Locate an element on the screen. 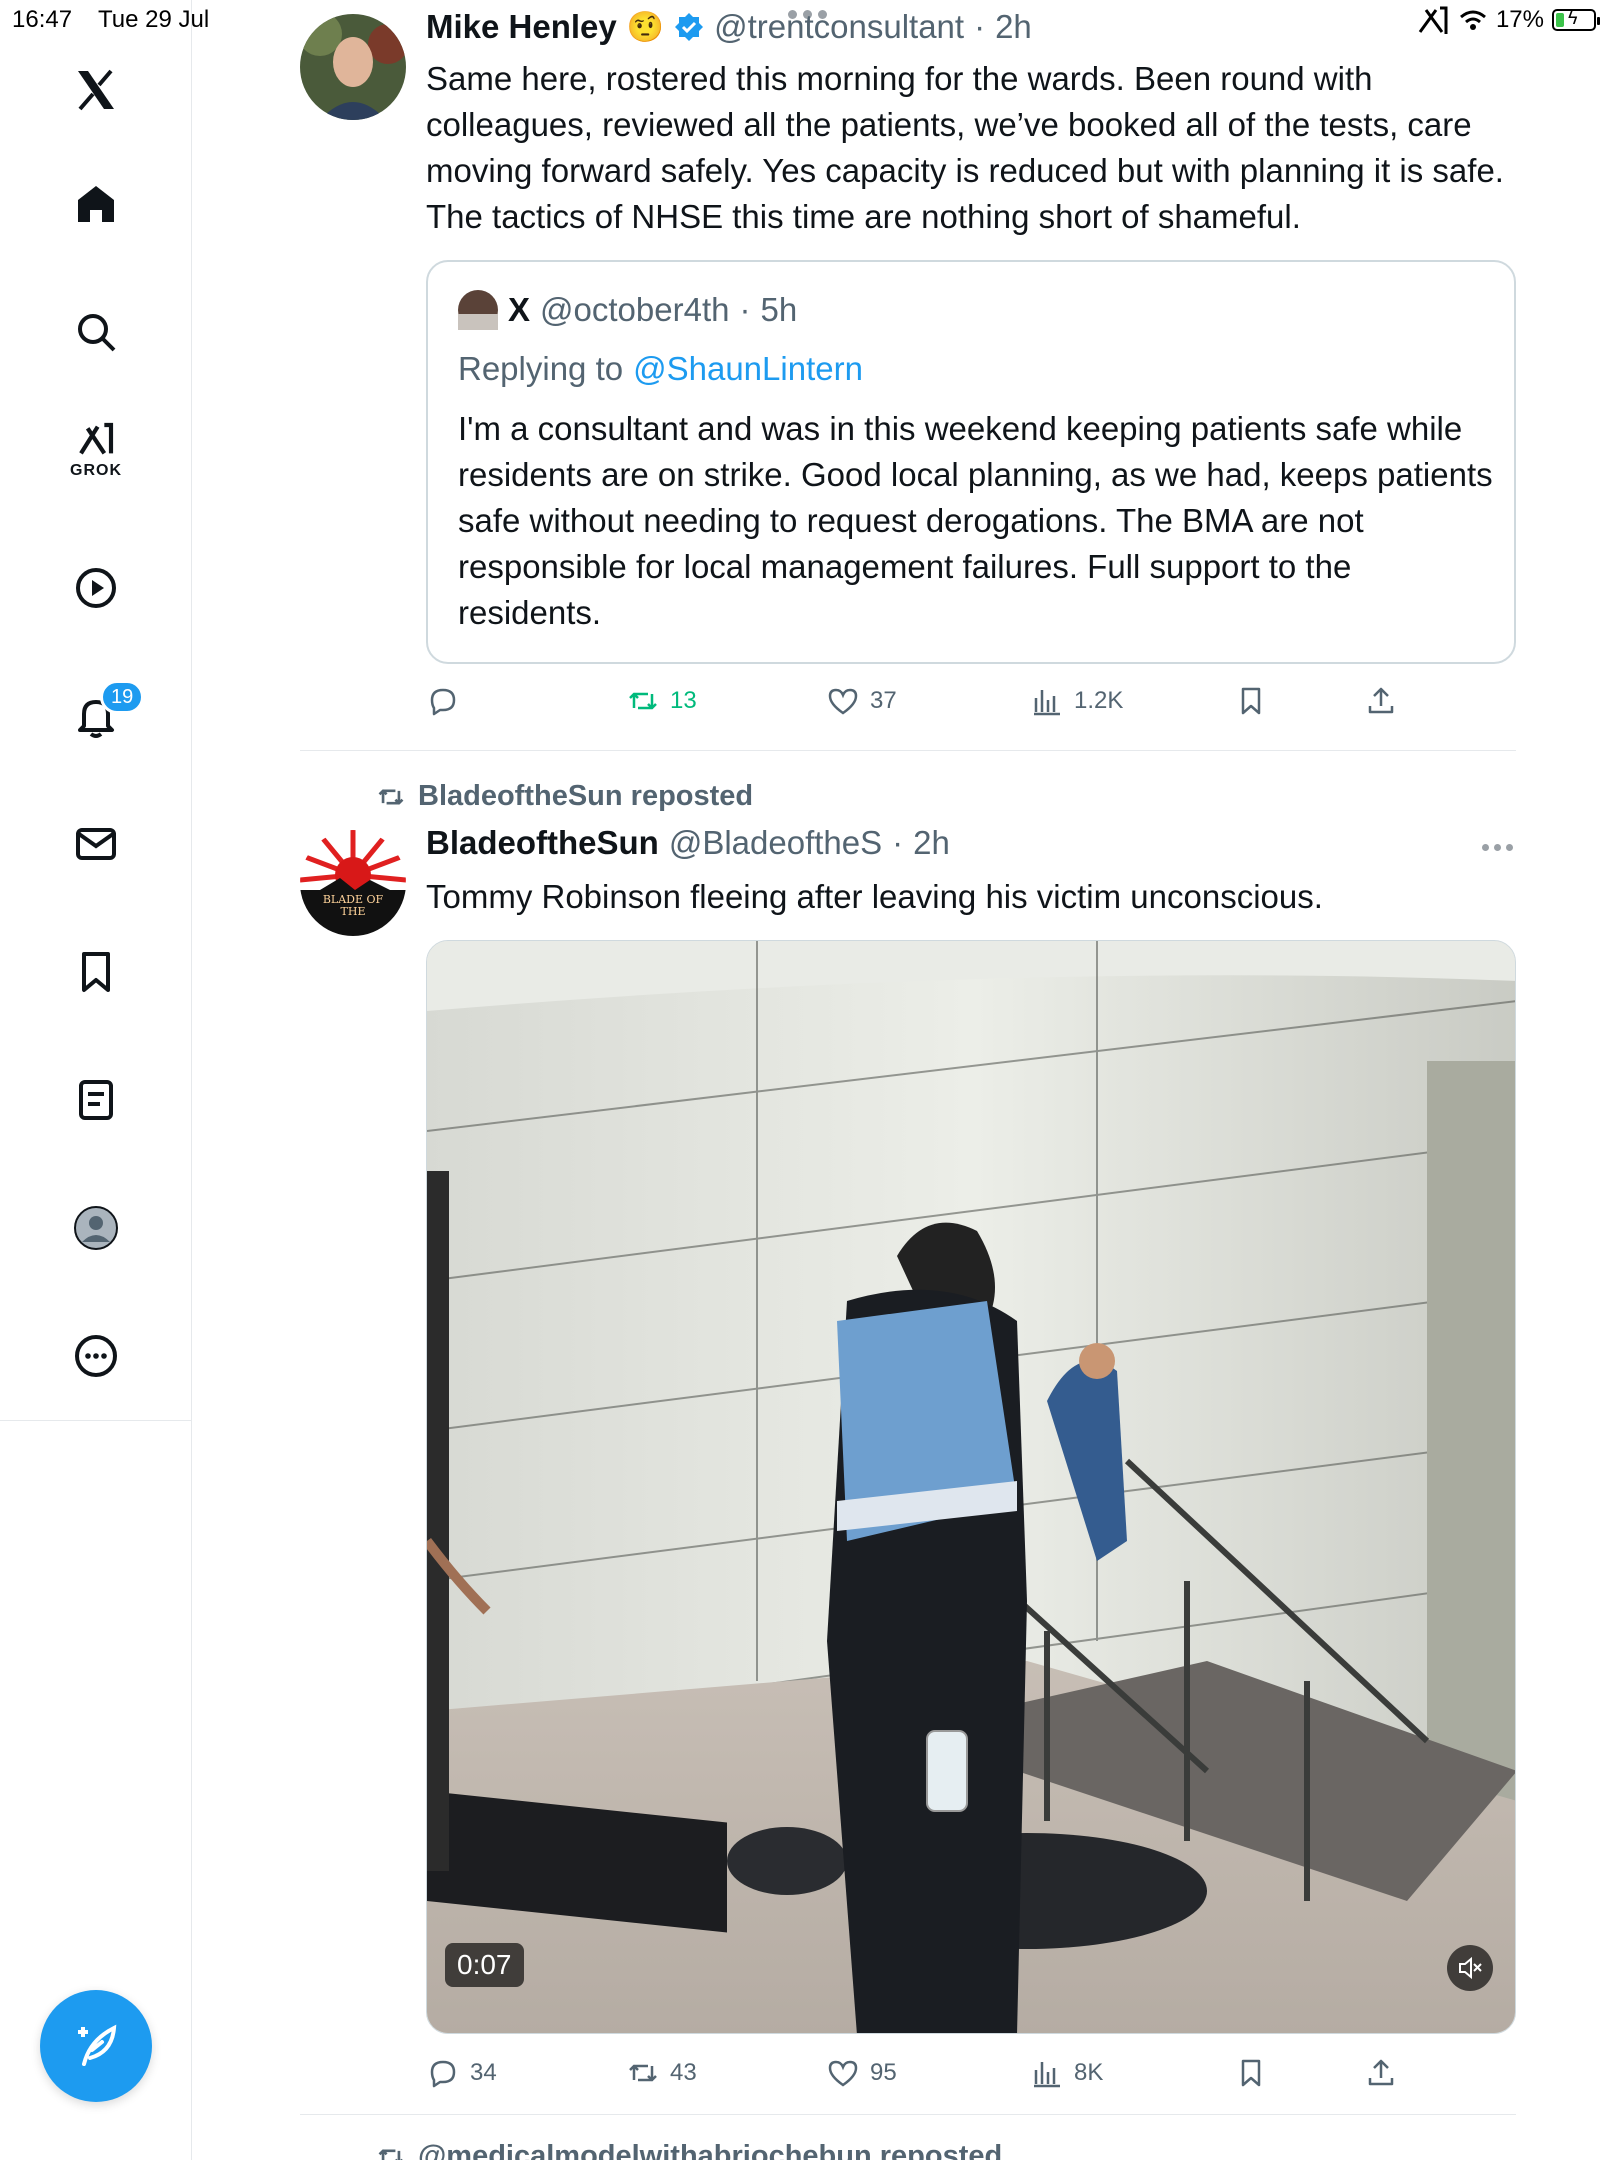  reply-button is located at coordinates (448, 701).